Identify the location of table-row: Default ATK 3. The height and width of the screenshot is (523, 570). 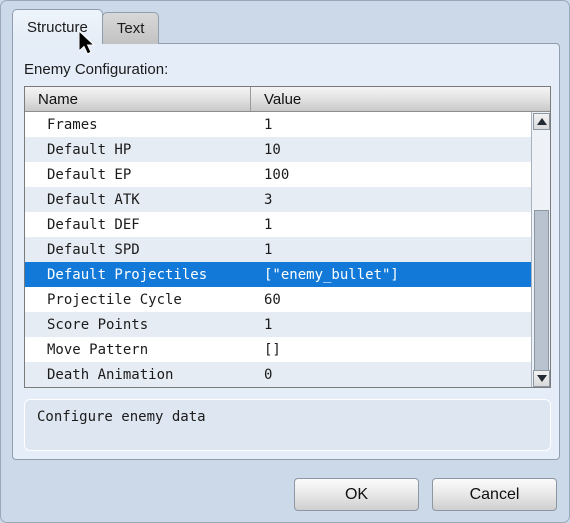
(287, 199).